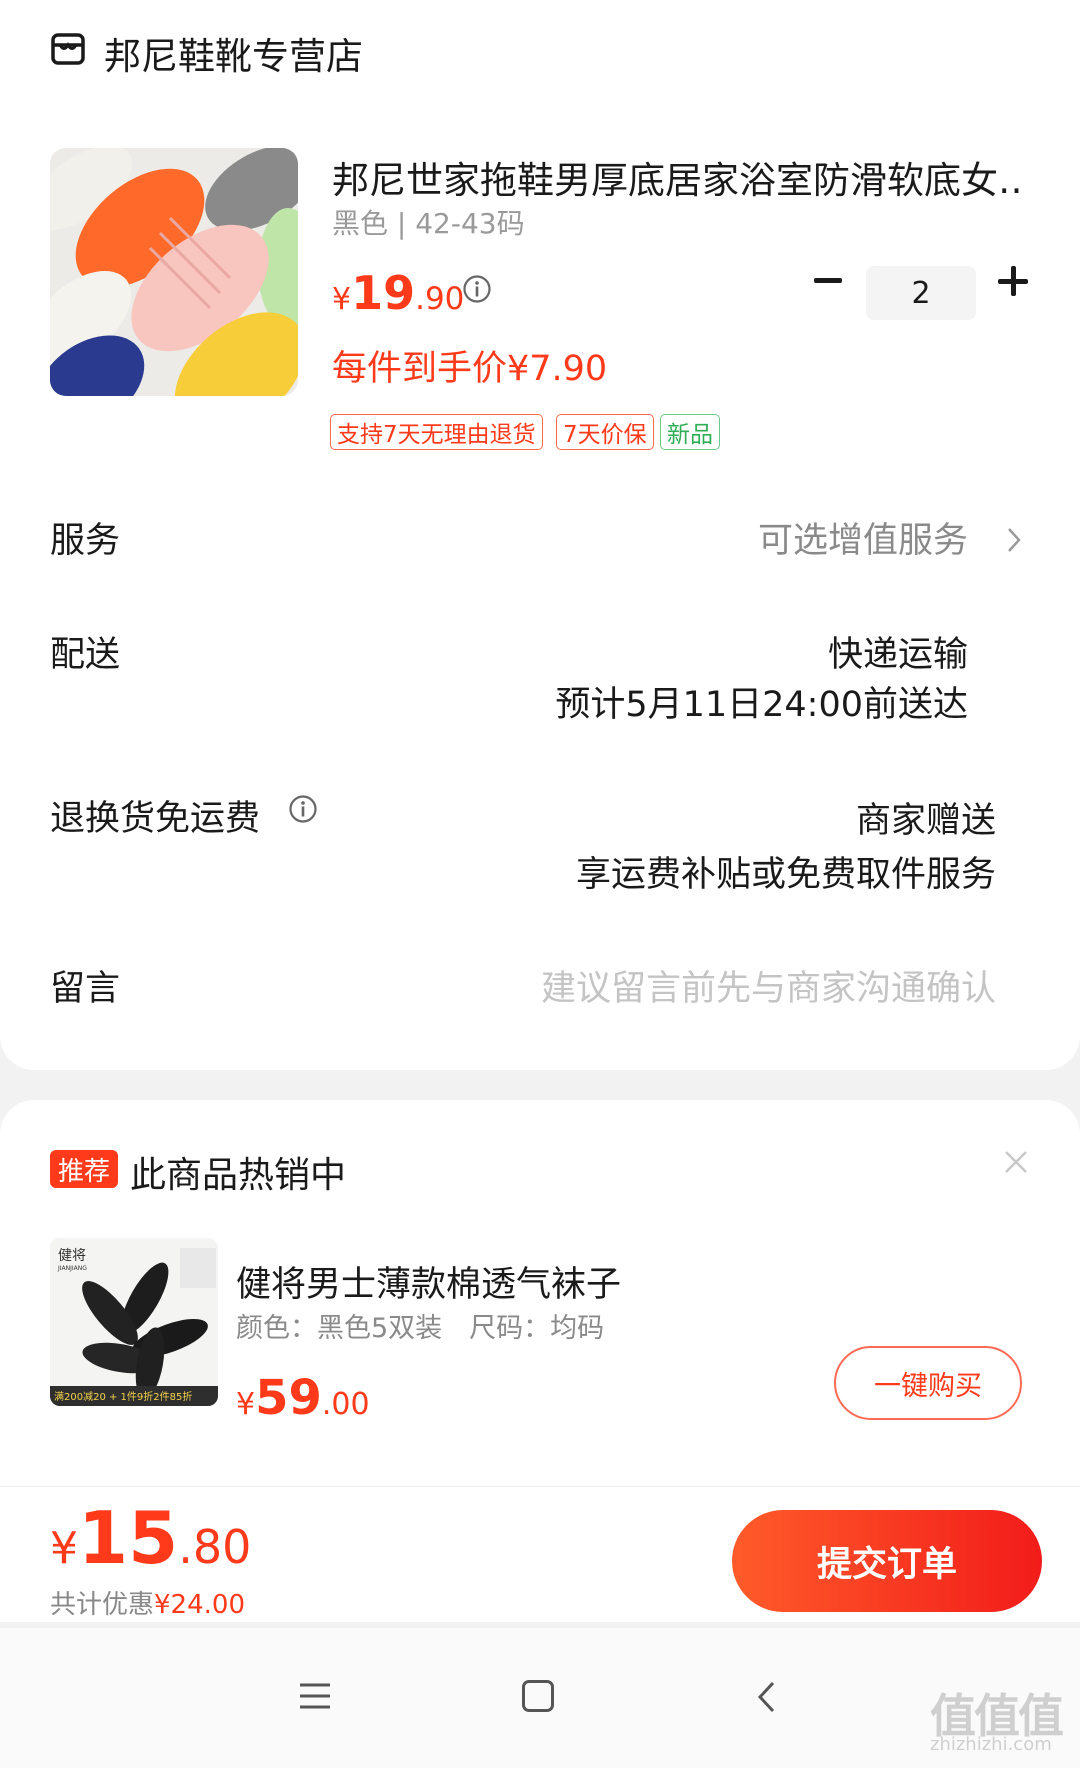 This screenshot has height=1768, width=1080. What do you see at coordinates (785, 875) in the screenshot?
I see `return-subsidy: 享运费补贴或免费取件服务` at bounding box center [785, 875].